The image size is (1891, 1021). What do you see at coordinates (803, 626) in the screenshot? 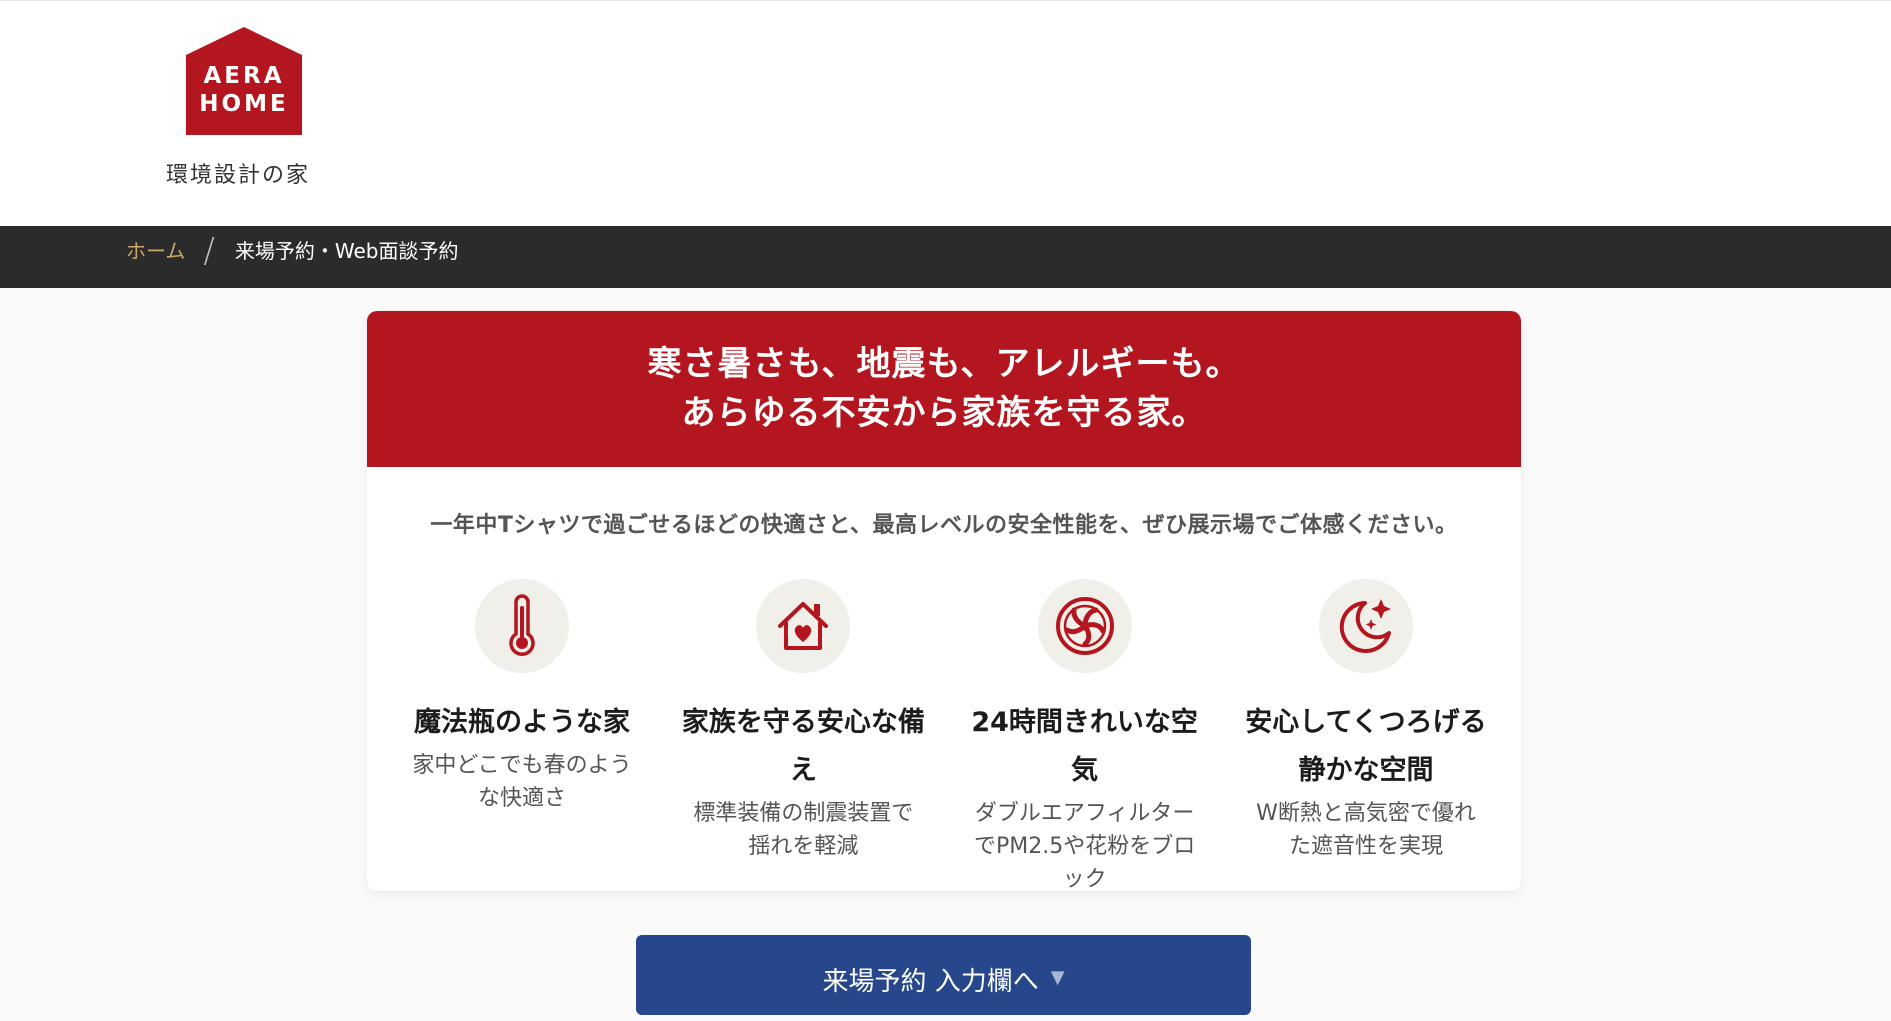
I see `house-heart-icon` at bounding box center [803, 626].